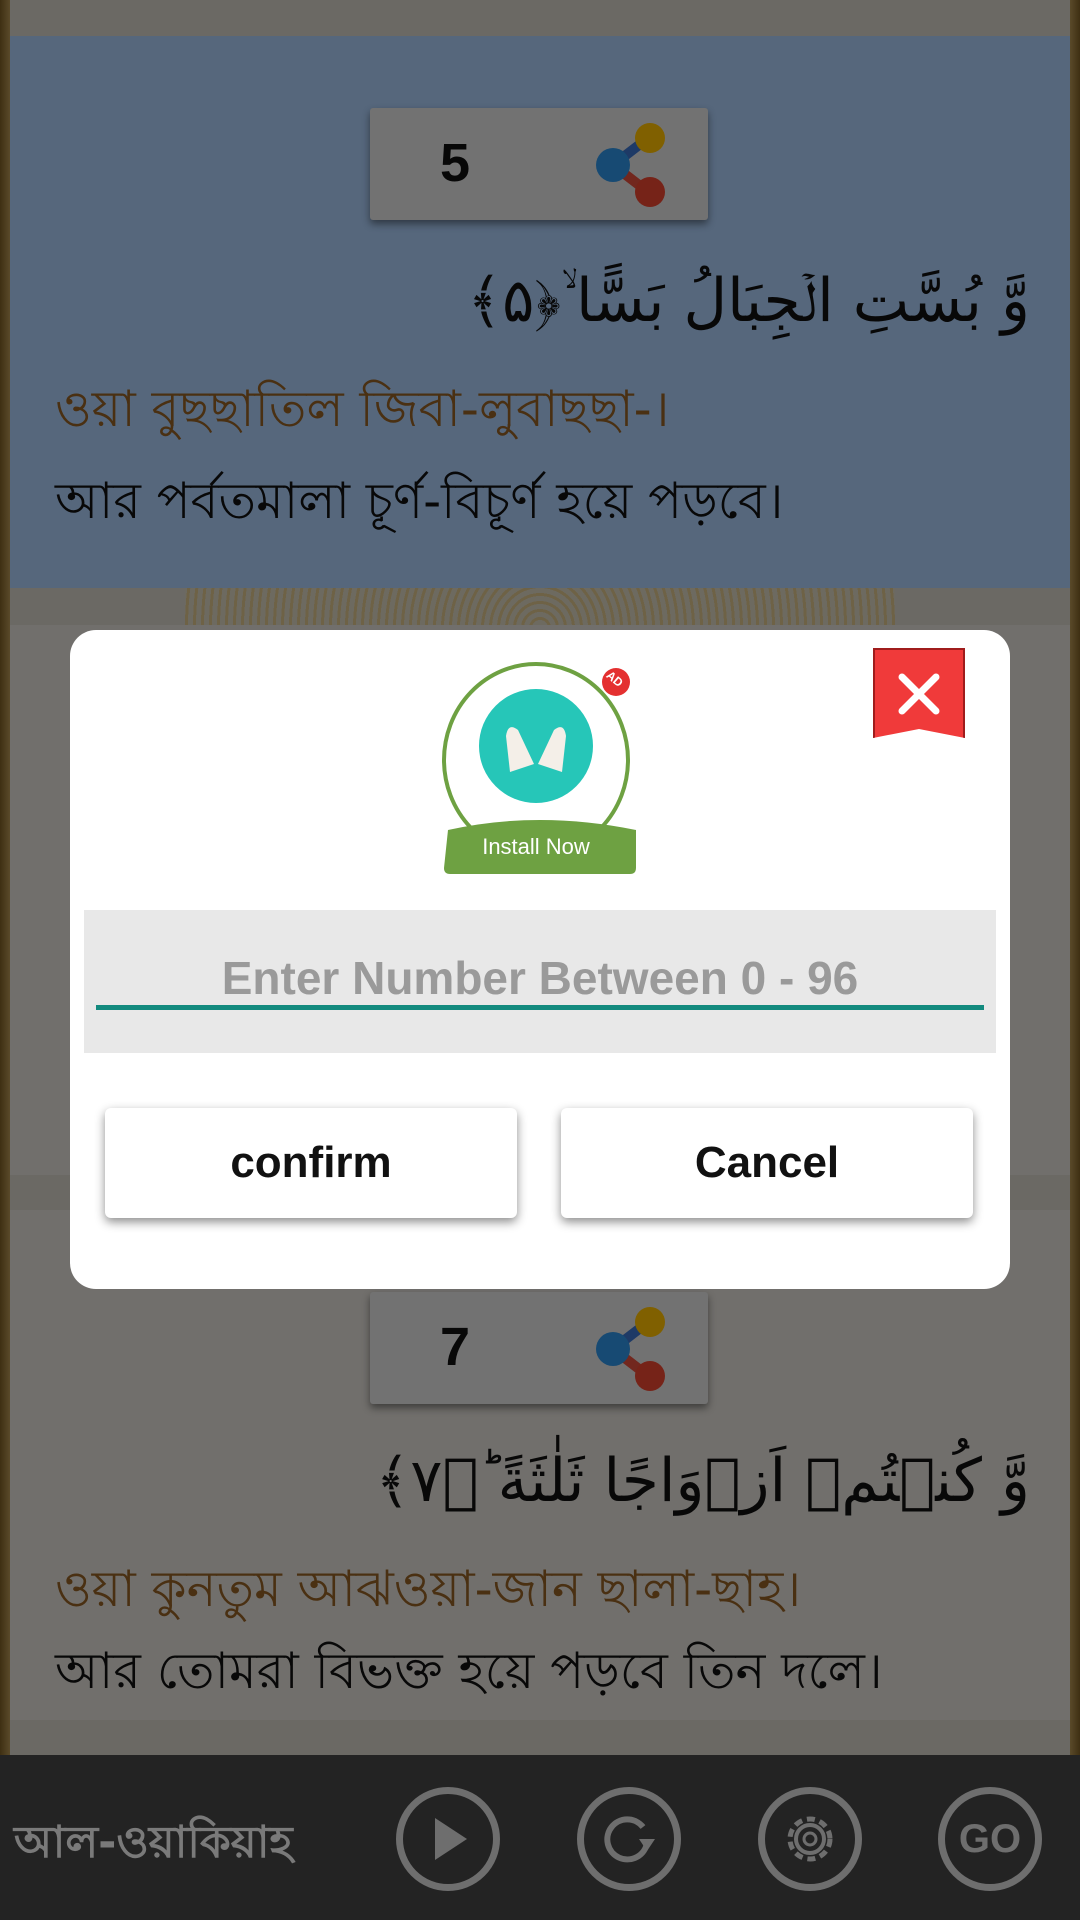  Describe the element at coordinates (539, 1348) in the screenshot. I see `verse-number-box: 7` at that location.